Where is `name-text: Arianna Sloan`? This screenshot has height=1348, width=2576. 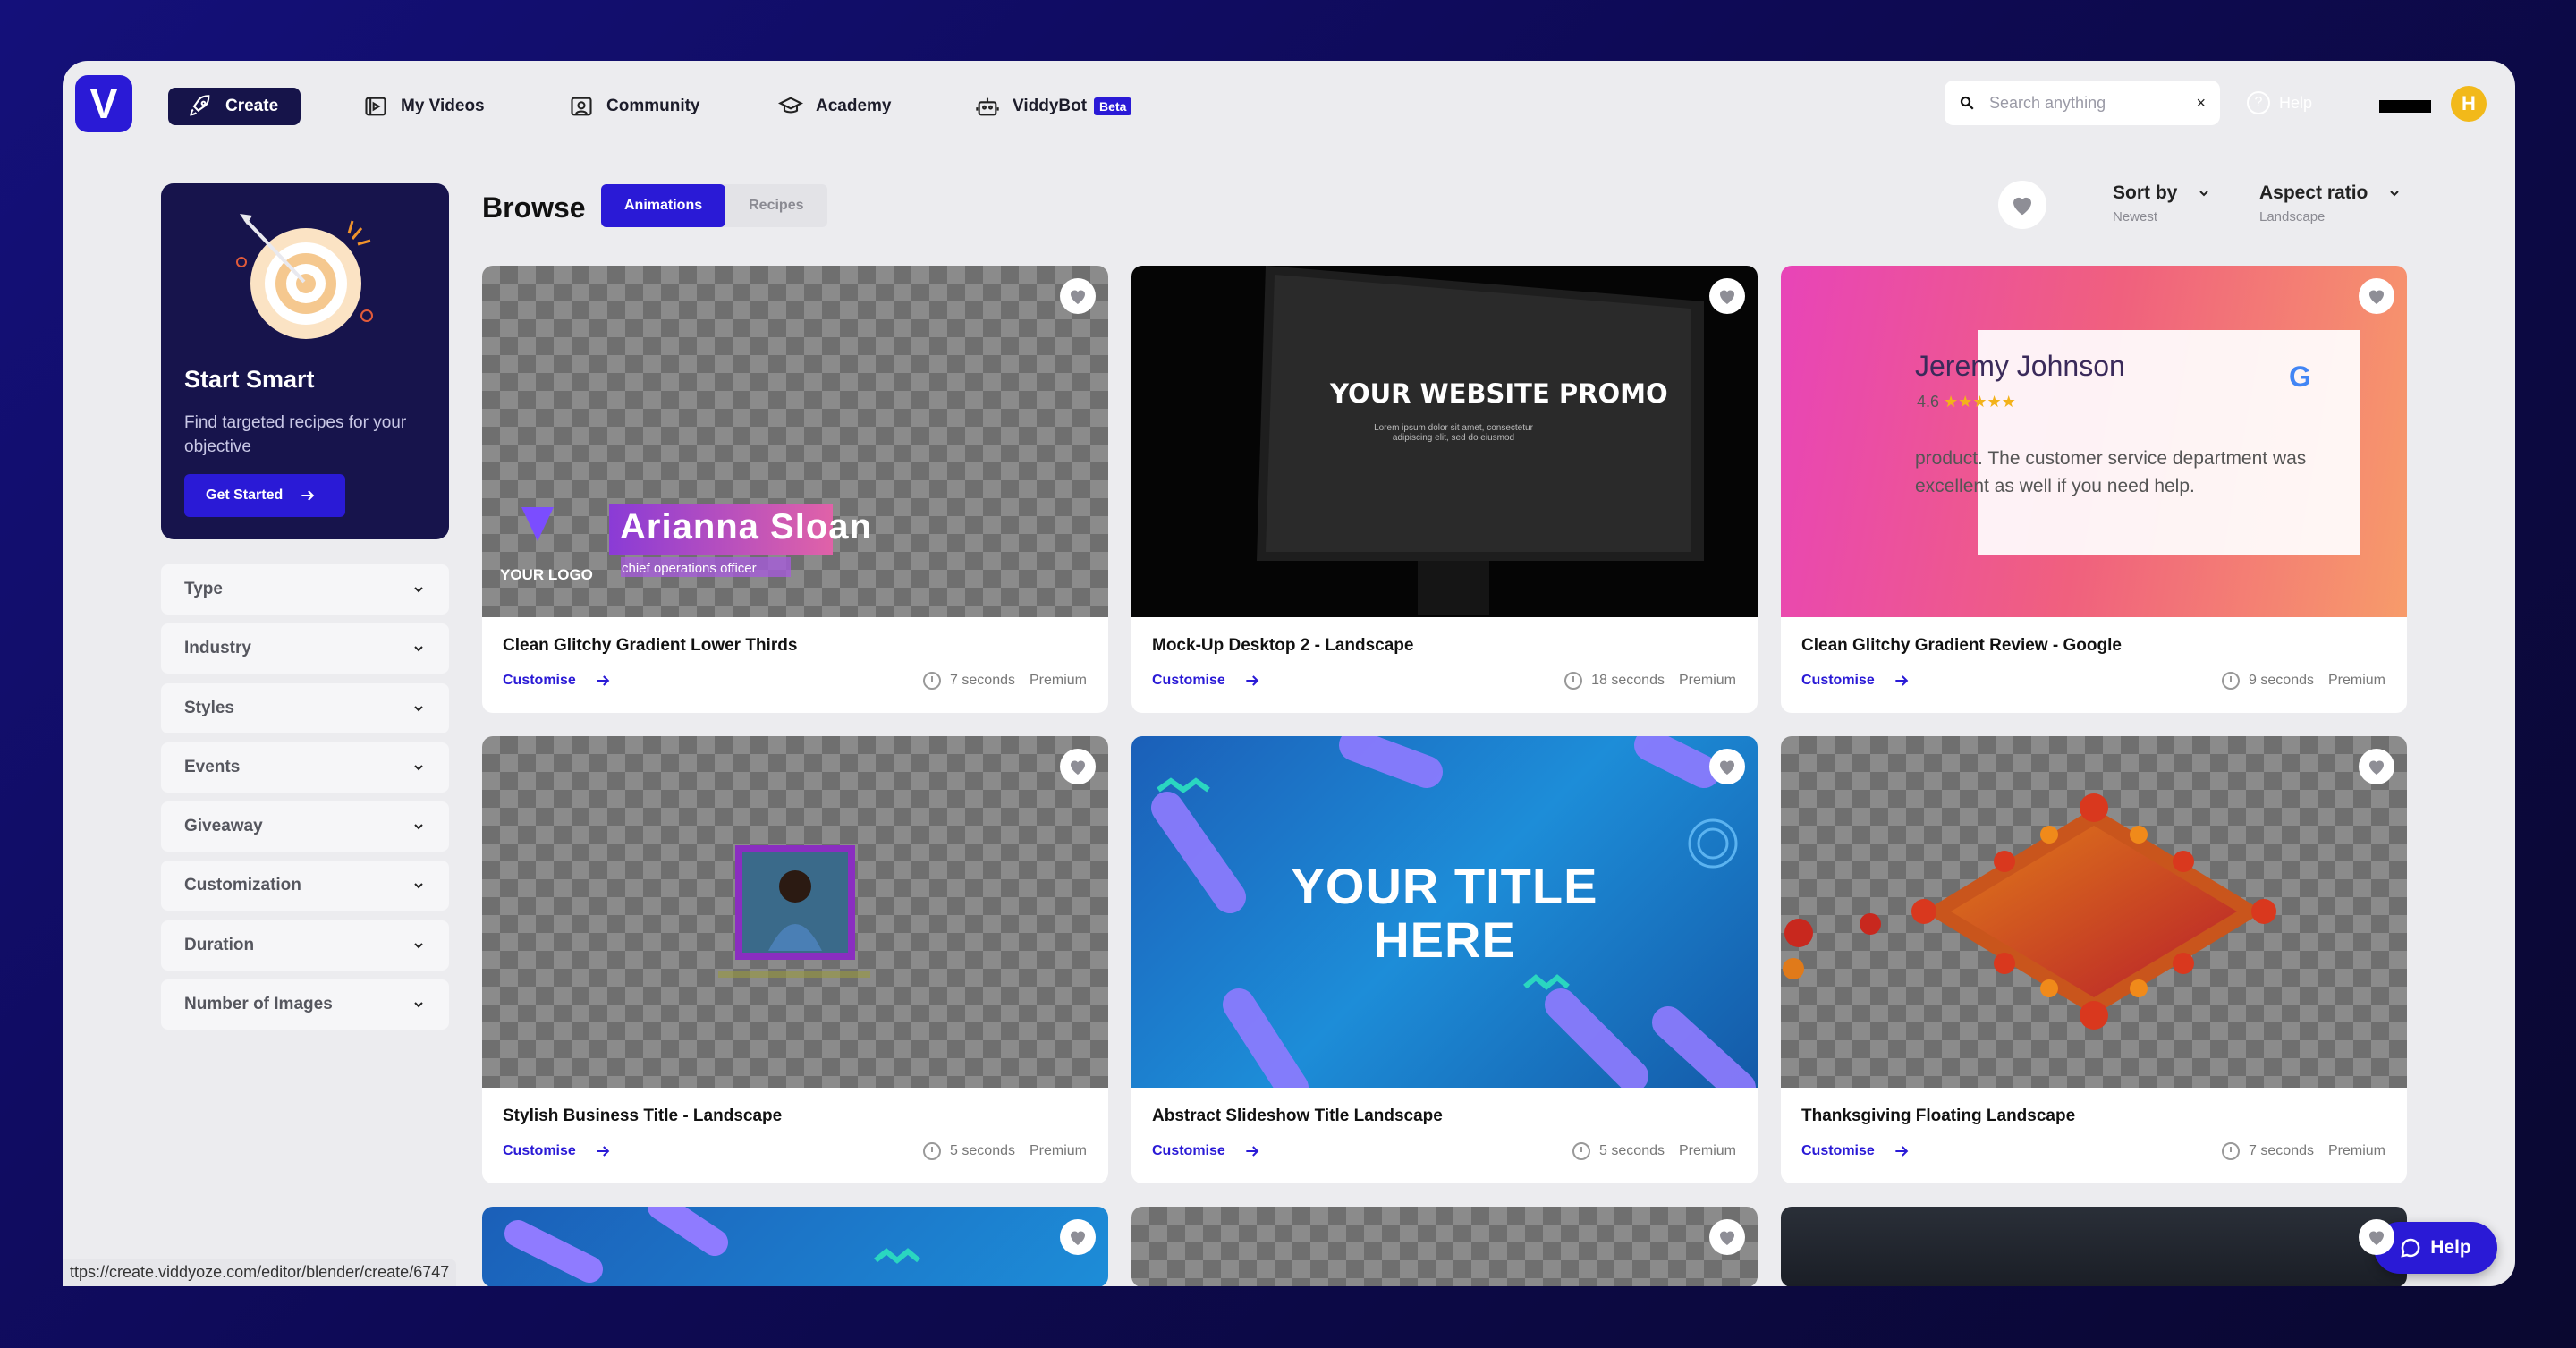 name-text: Arianna Sloan is located at coordinates (746, 527).